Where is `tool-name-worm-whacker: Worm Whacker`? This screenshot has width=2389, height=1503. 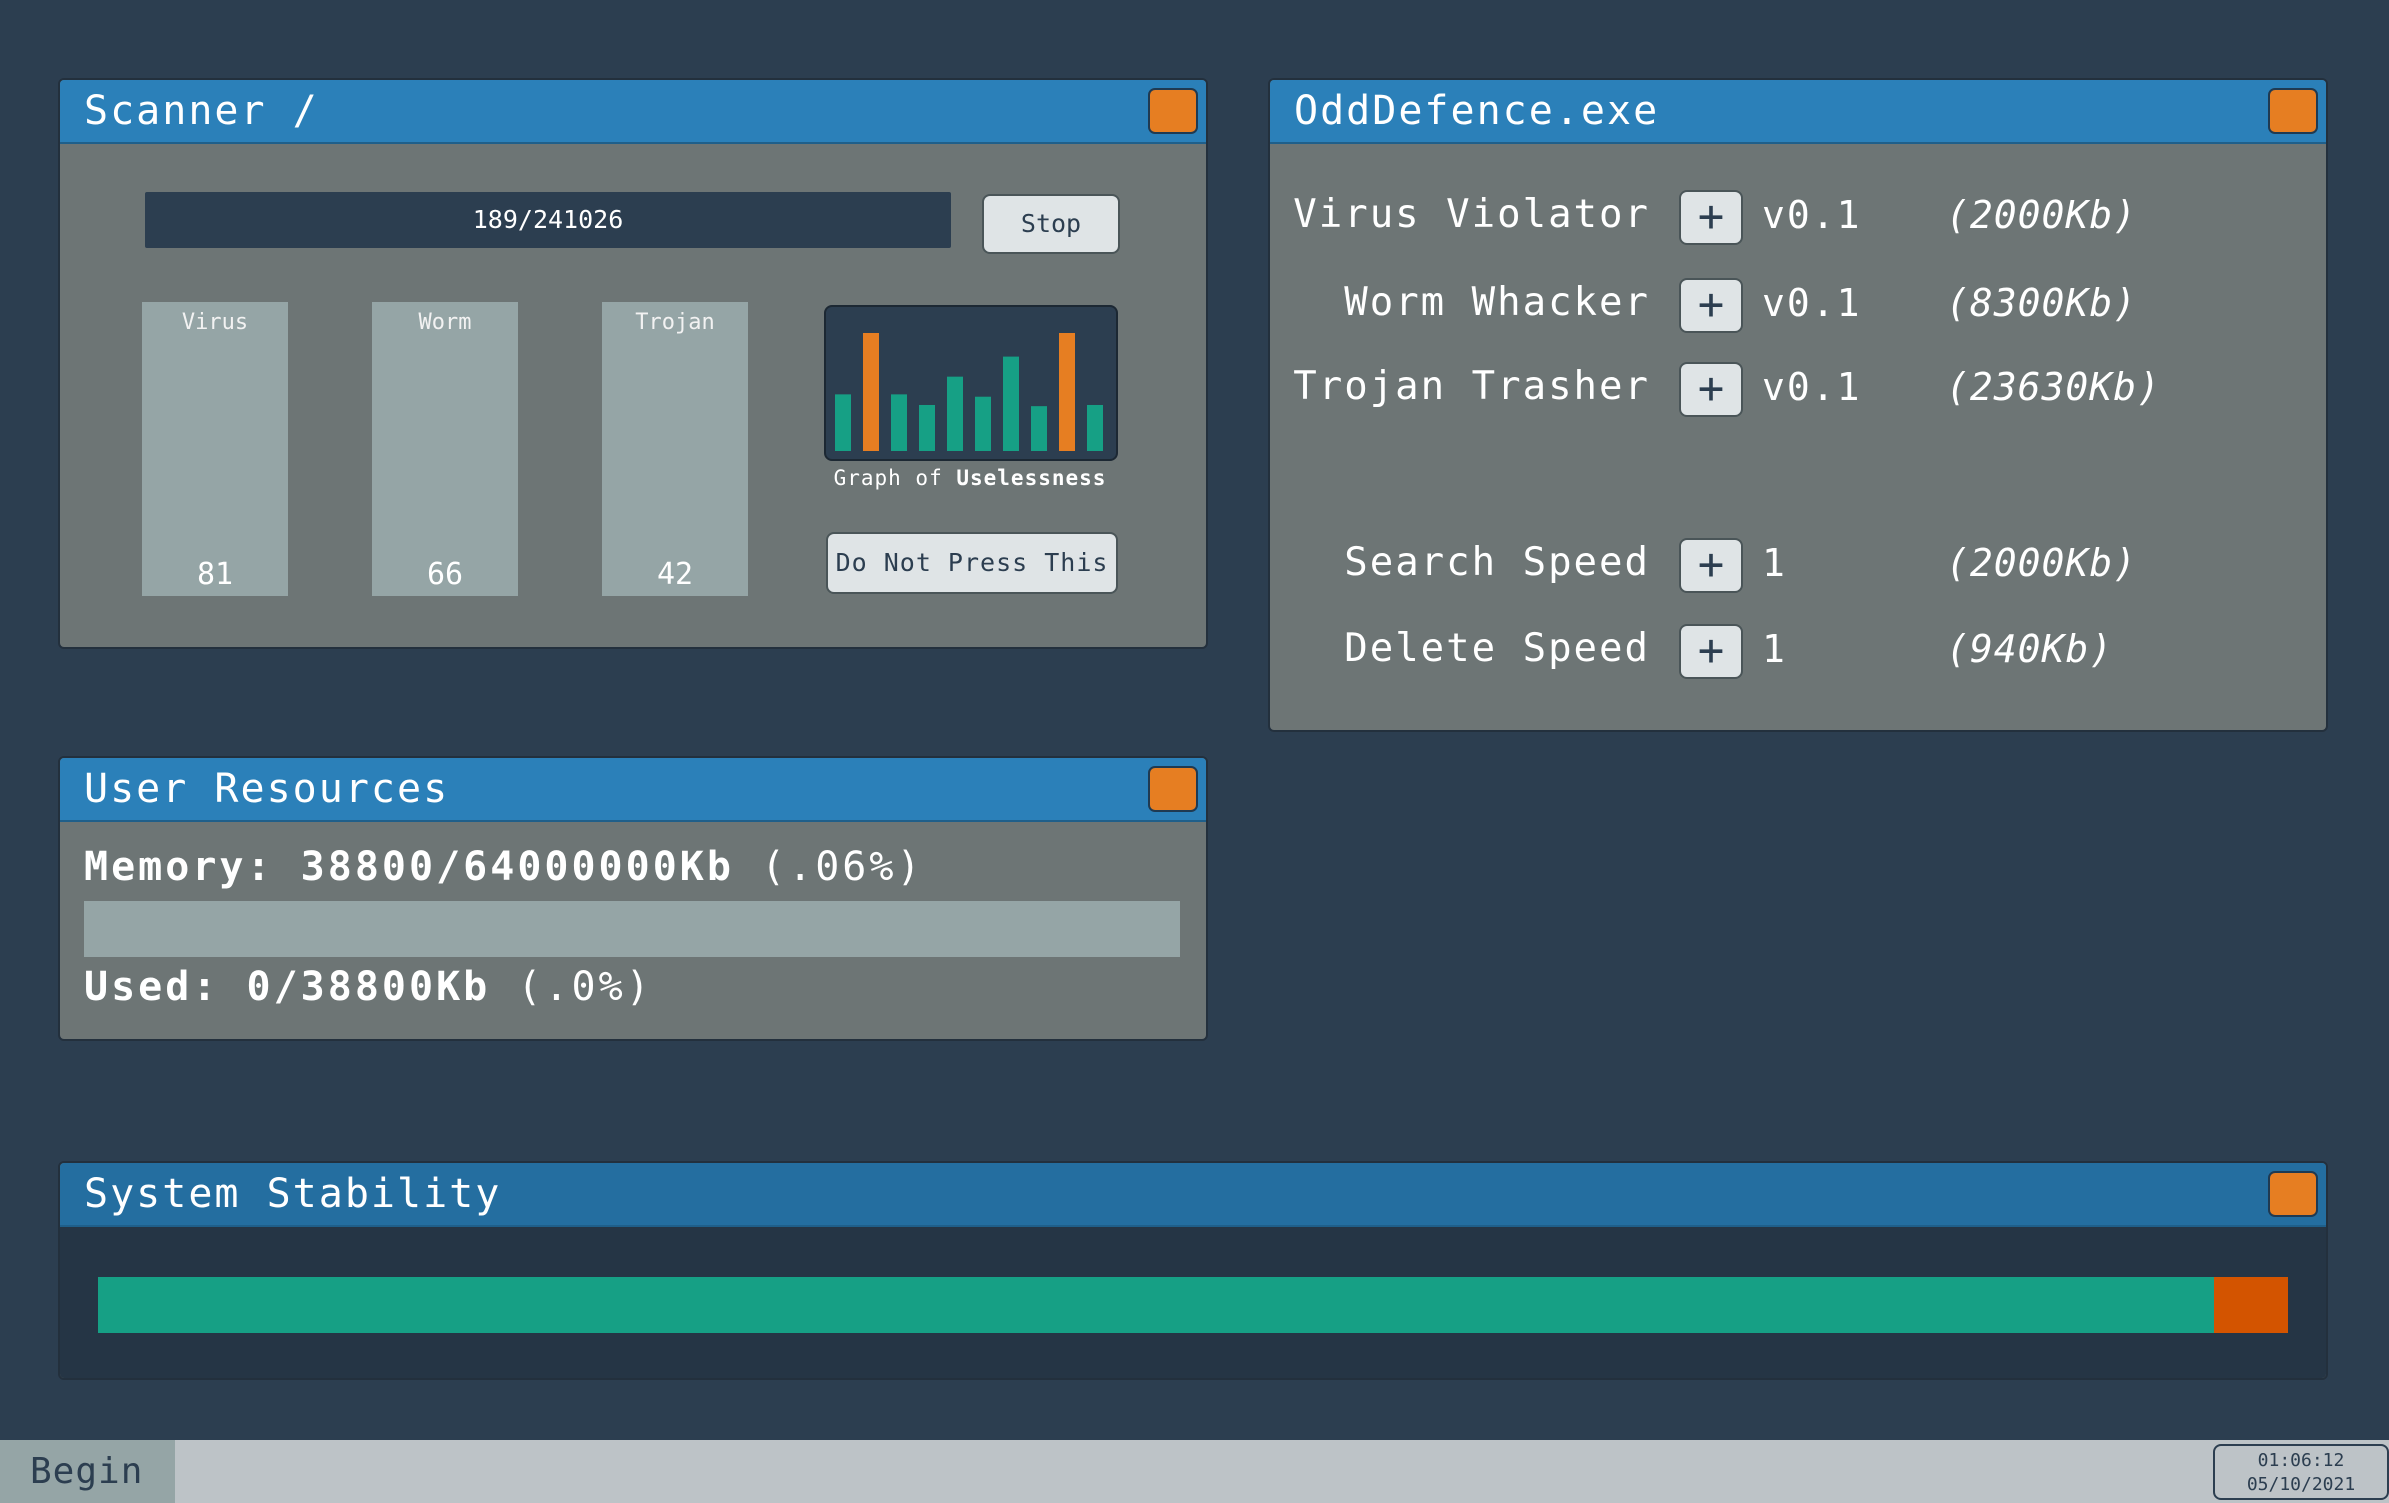 tool-name-worm-whacker: Worm Whacker is located at coordinates (1497, 302).